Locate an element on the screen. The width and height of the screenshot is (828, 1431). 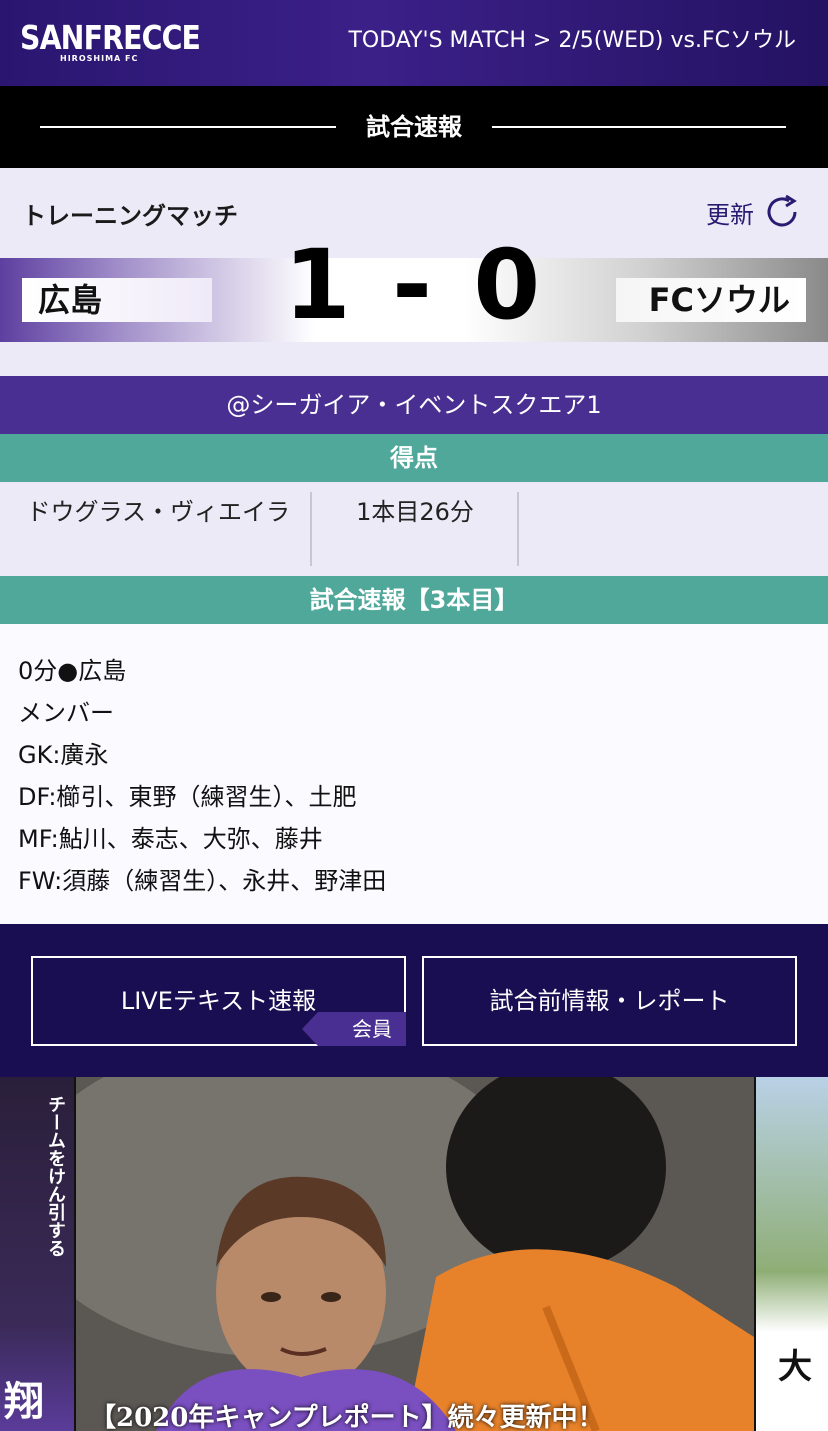
match-type: トレーニングマッチ is located at coordinates (130, 216).